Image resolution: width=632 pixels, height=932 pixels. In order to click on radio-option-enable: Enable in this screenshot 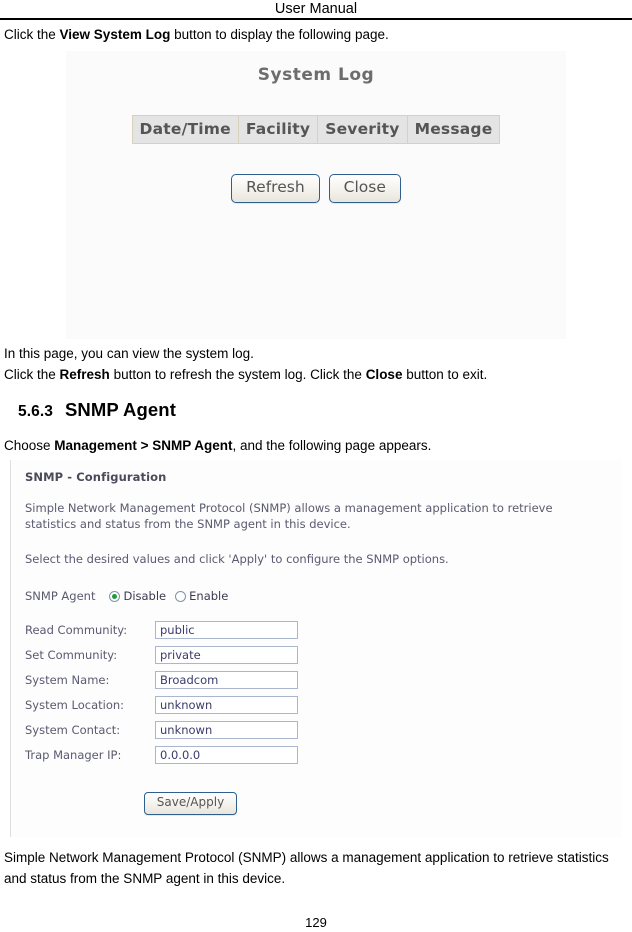, I will do `click(201, 596)`.